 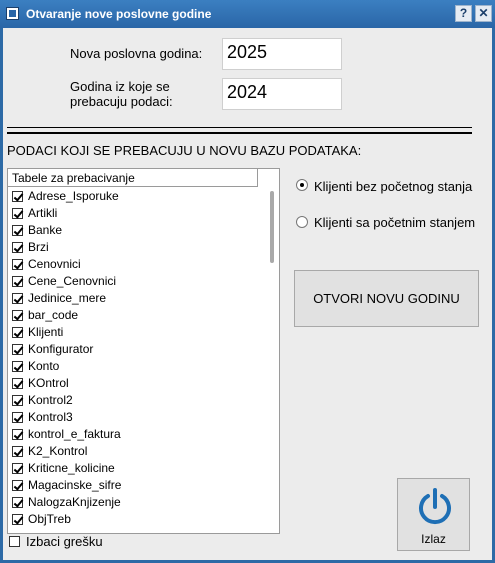 I want to click on list-scrollbar, so click(x=272, y=351).